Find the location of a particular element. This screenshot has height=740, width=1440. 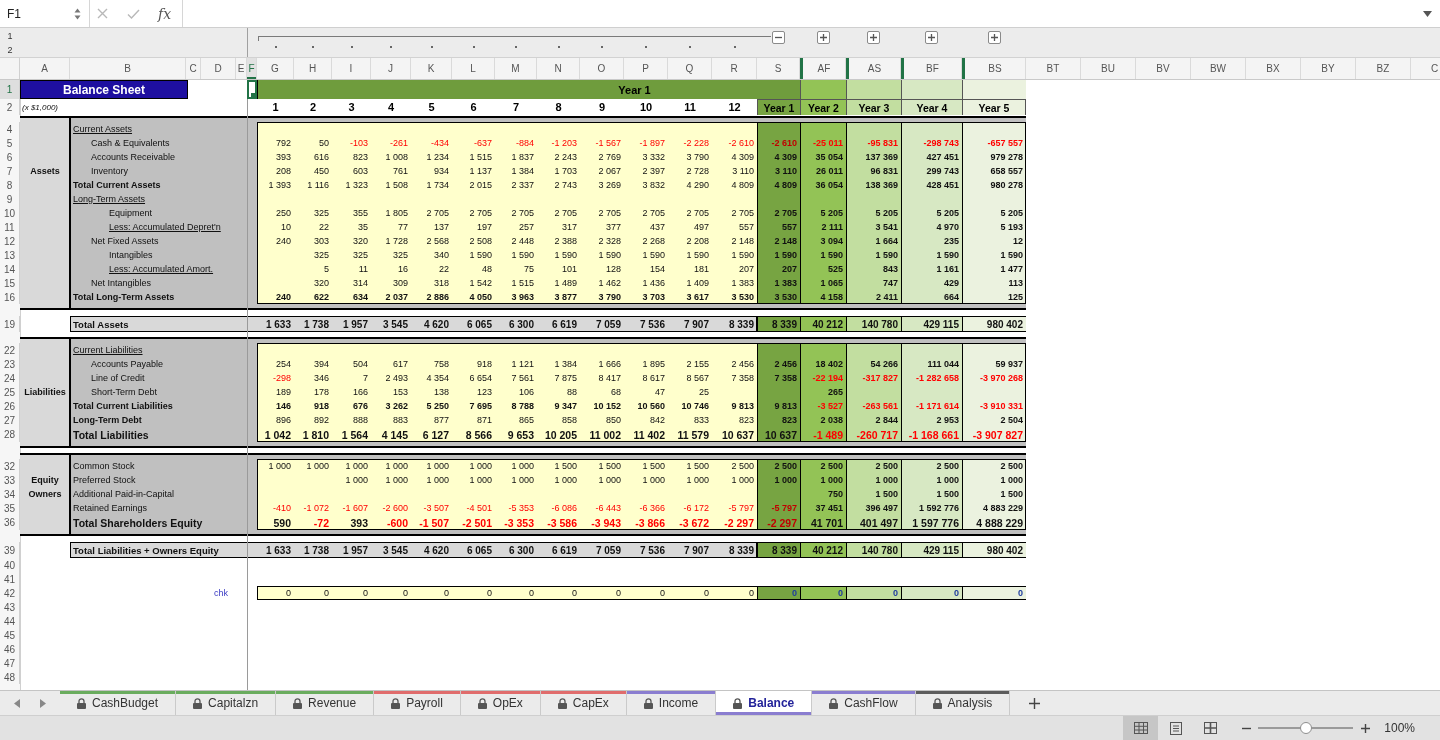

sheet-tab: CashBudget is located at coordinates (118, 703).